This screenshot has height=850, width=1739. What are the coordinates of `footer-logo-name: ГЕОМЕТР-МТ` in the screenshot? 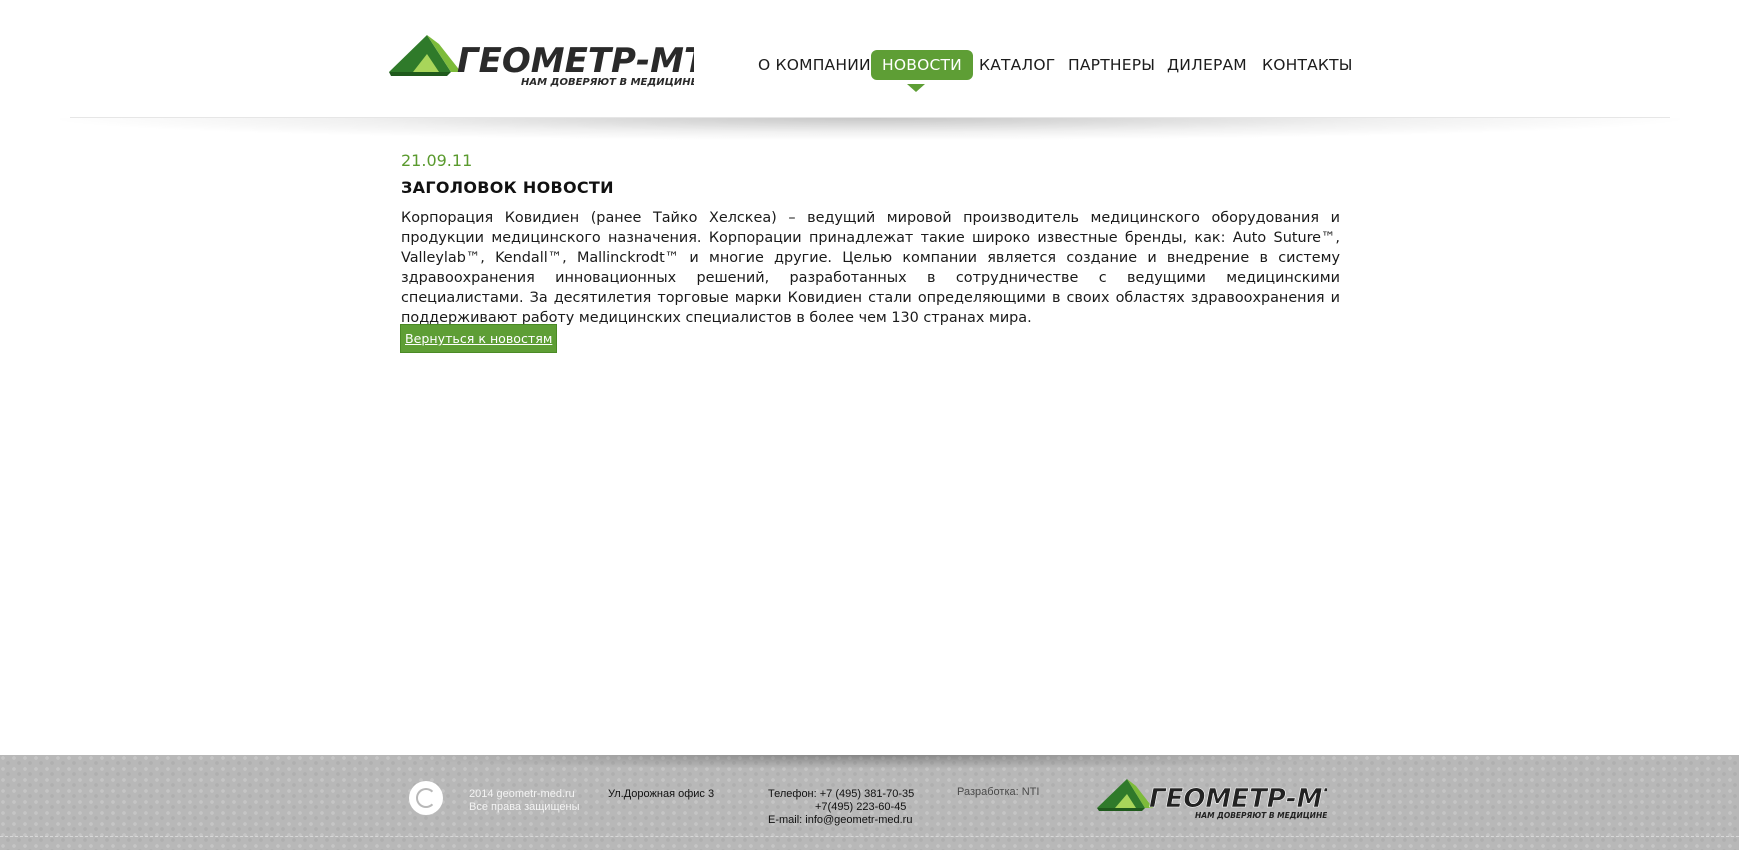 It's located at (1238, 799).